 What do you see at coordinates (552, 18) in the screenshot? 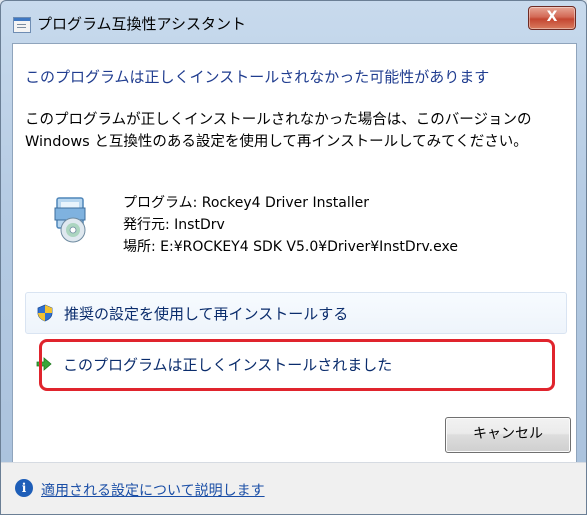
I see `close-button: X` at bounding box center [552, 18].